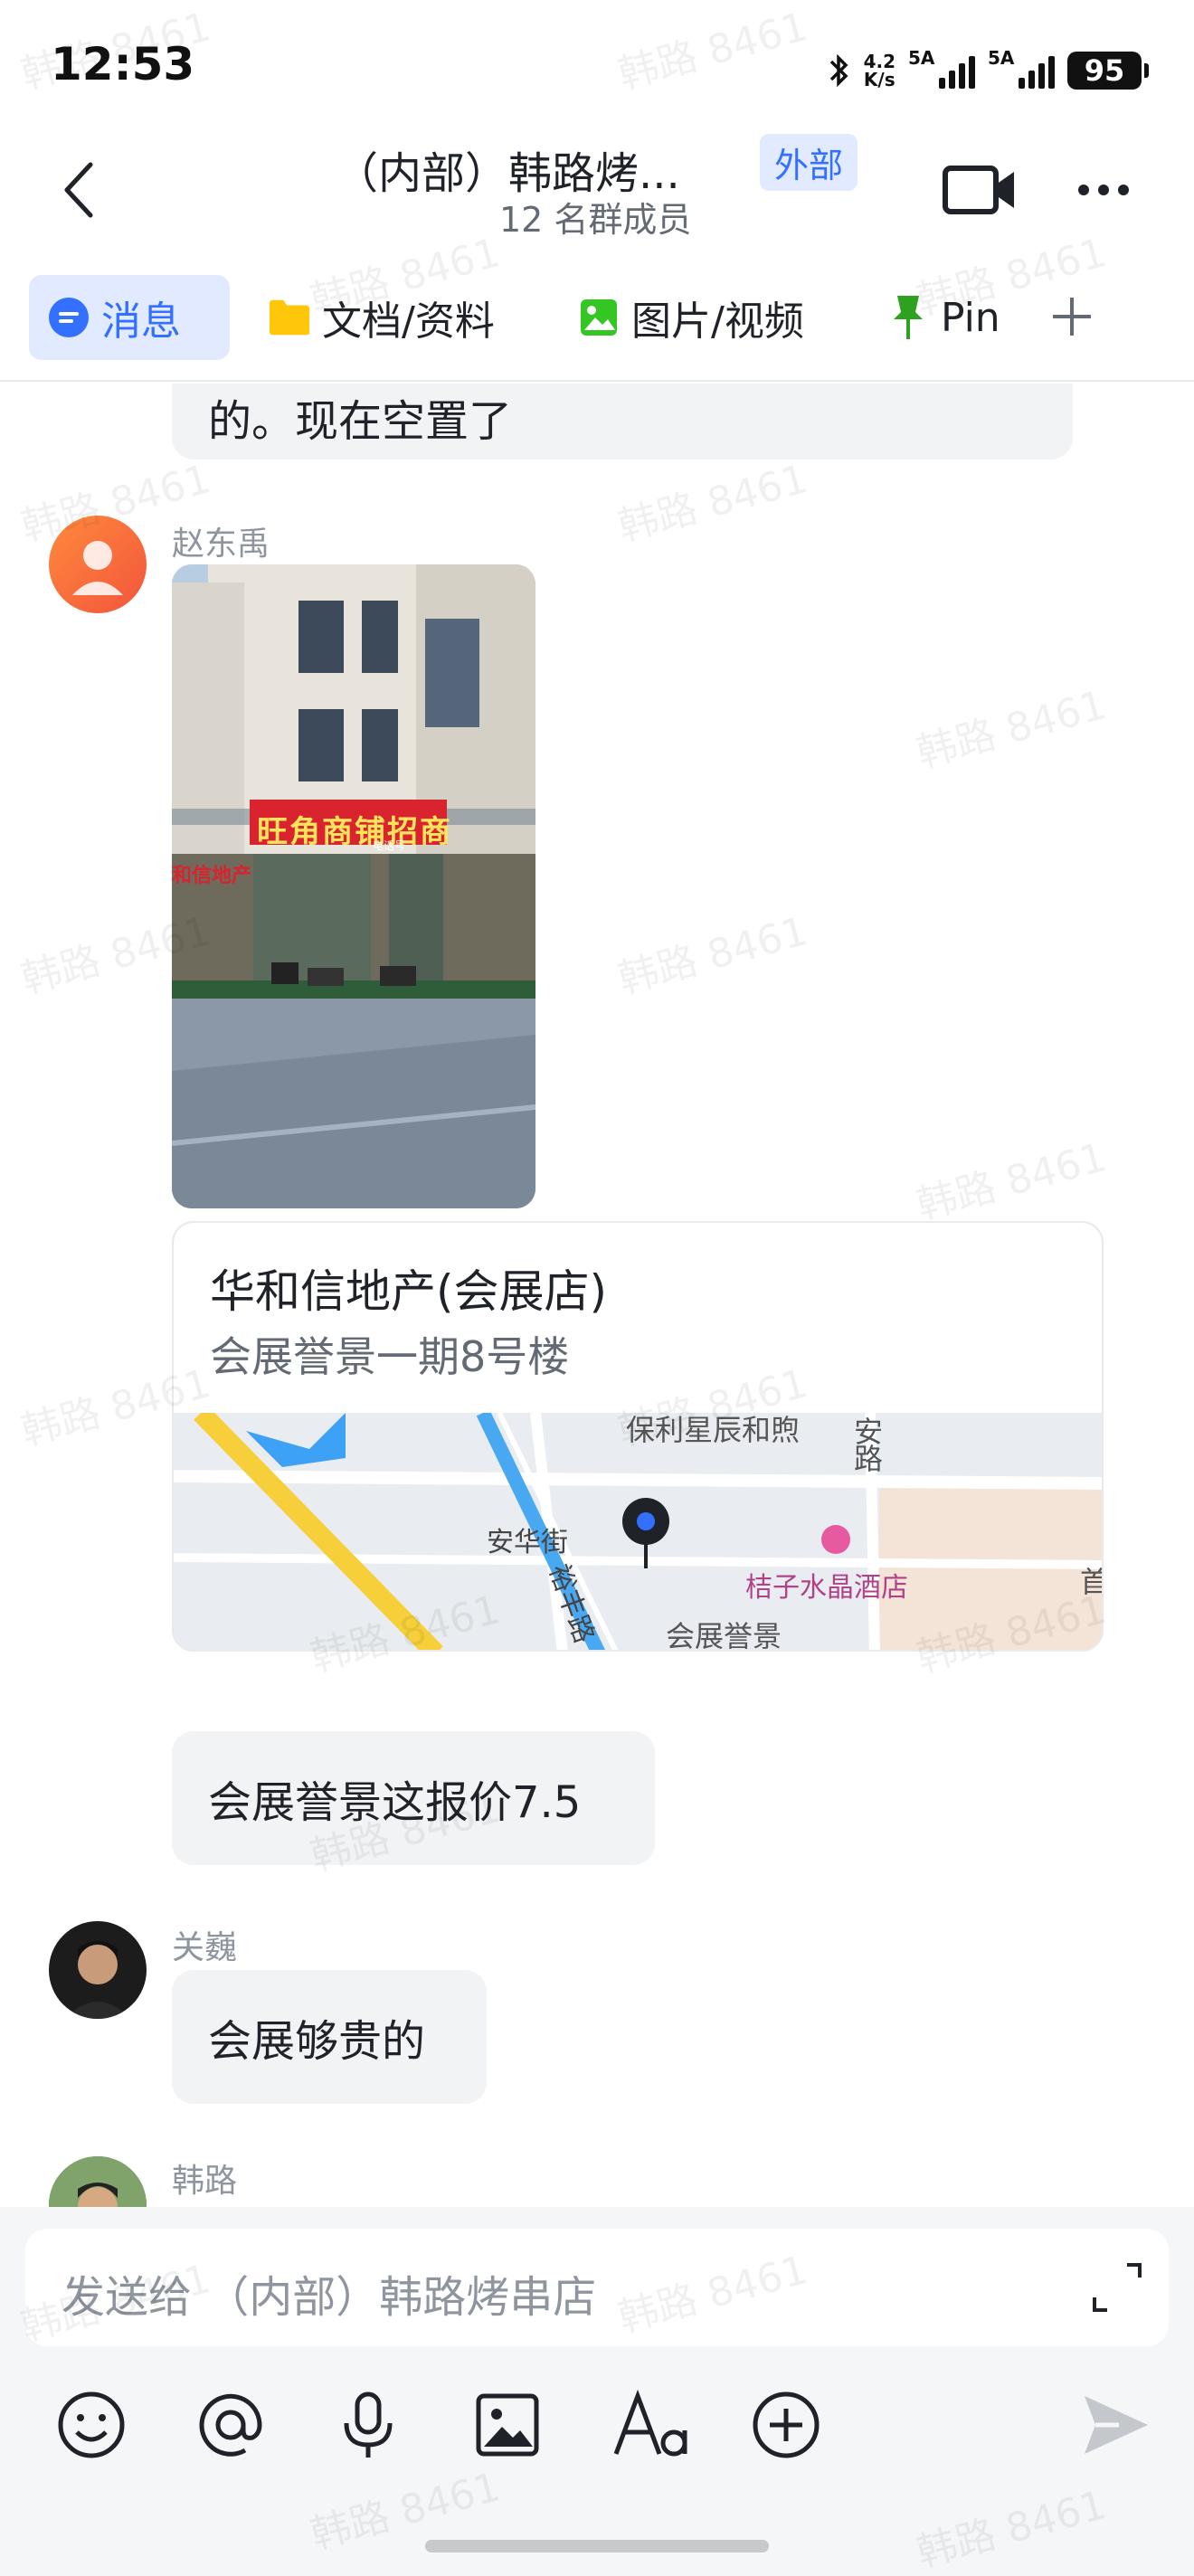 The width and height of the screenshot is (1194, 2576). I want to click on at-icon, so click(230, 2425).